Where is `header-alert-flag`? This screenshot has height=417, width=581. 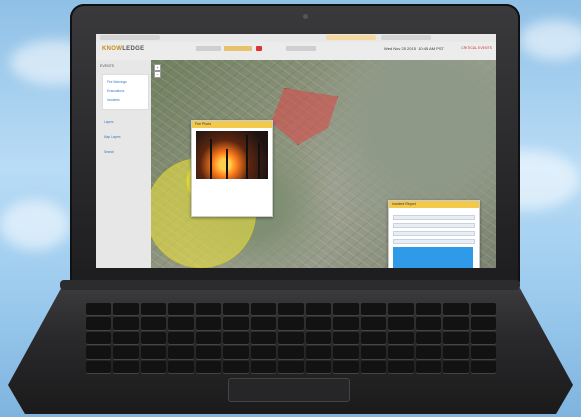
header-alert-flag is located at coordinates (259, 48).